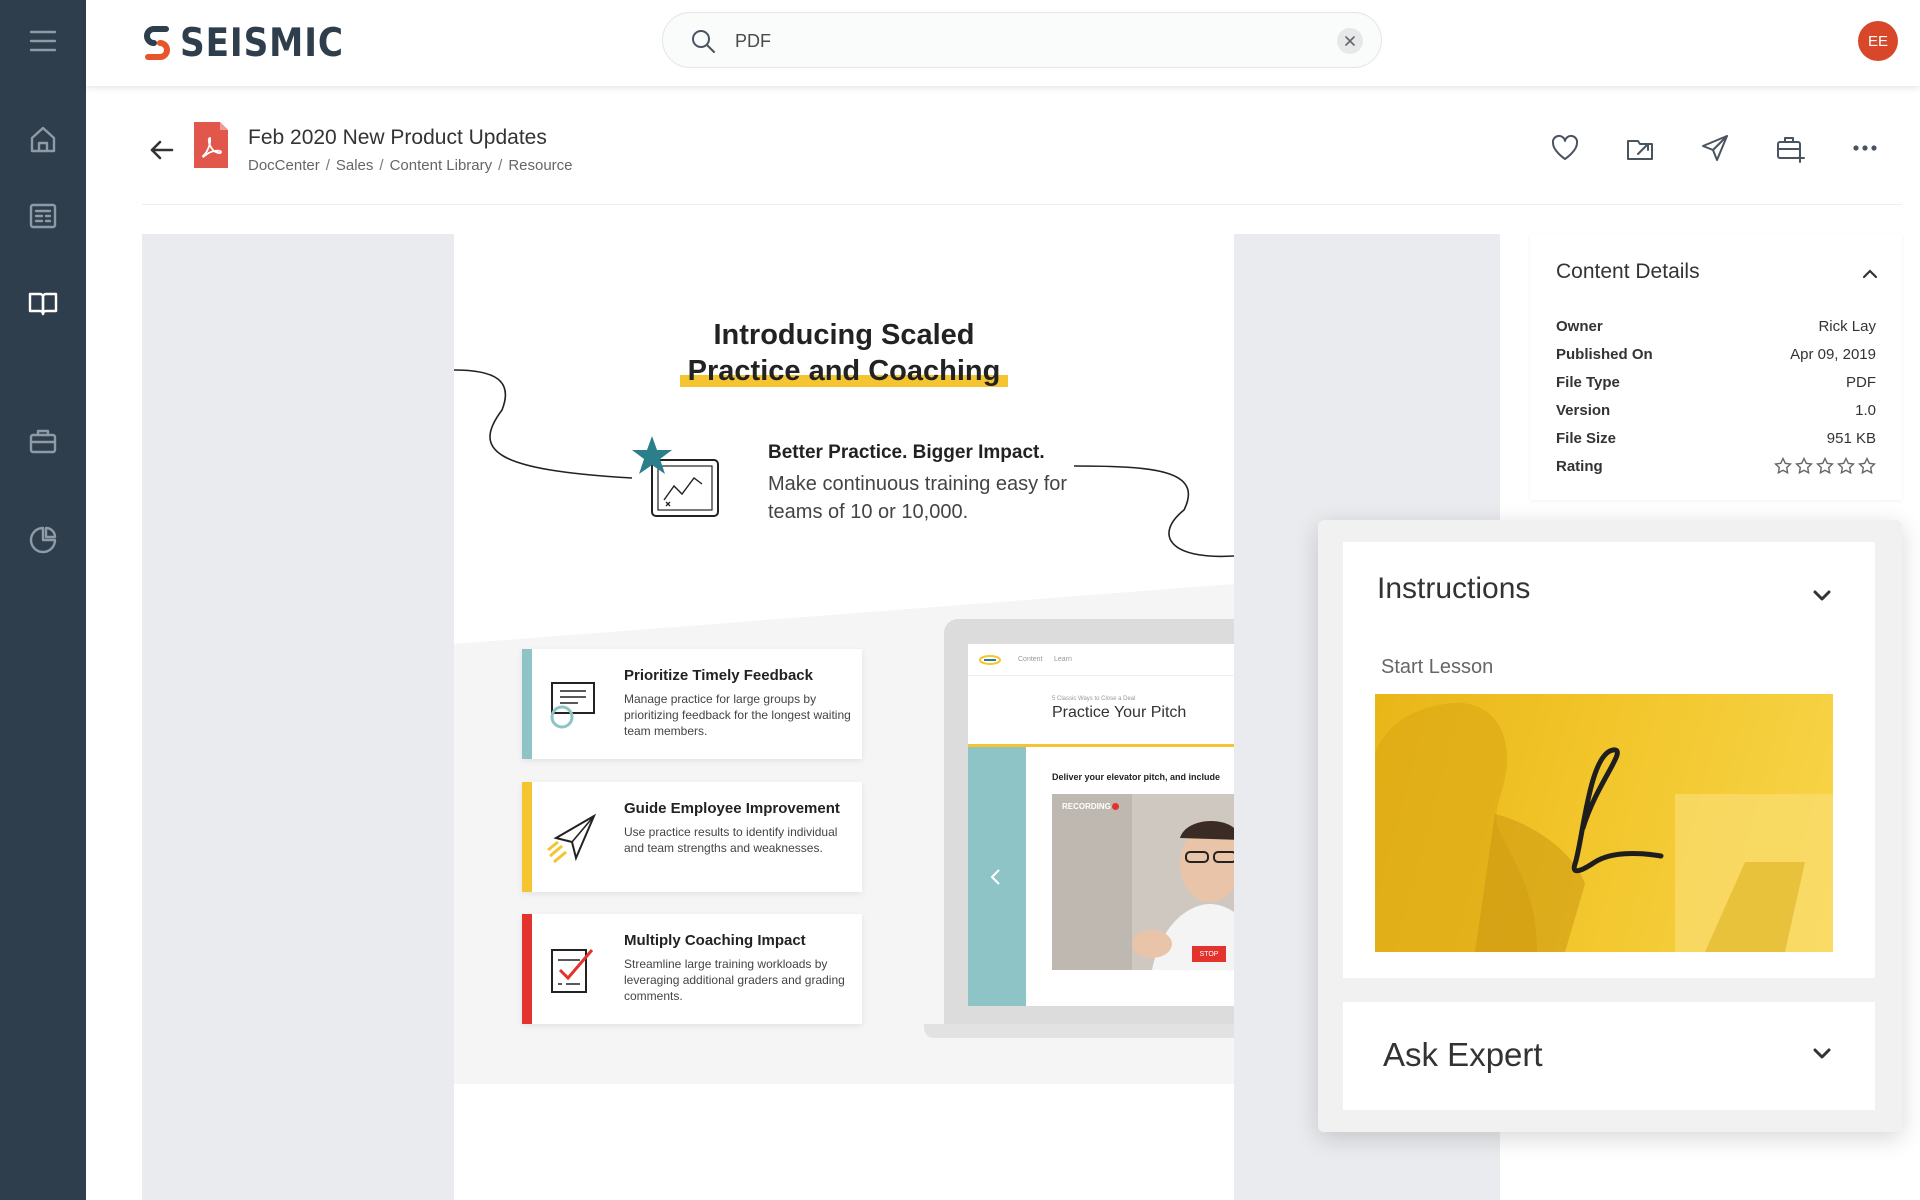 The image size is (1920, 1200). I want to click on lesson-image, so click(1604, 827).